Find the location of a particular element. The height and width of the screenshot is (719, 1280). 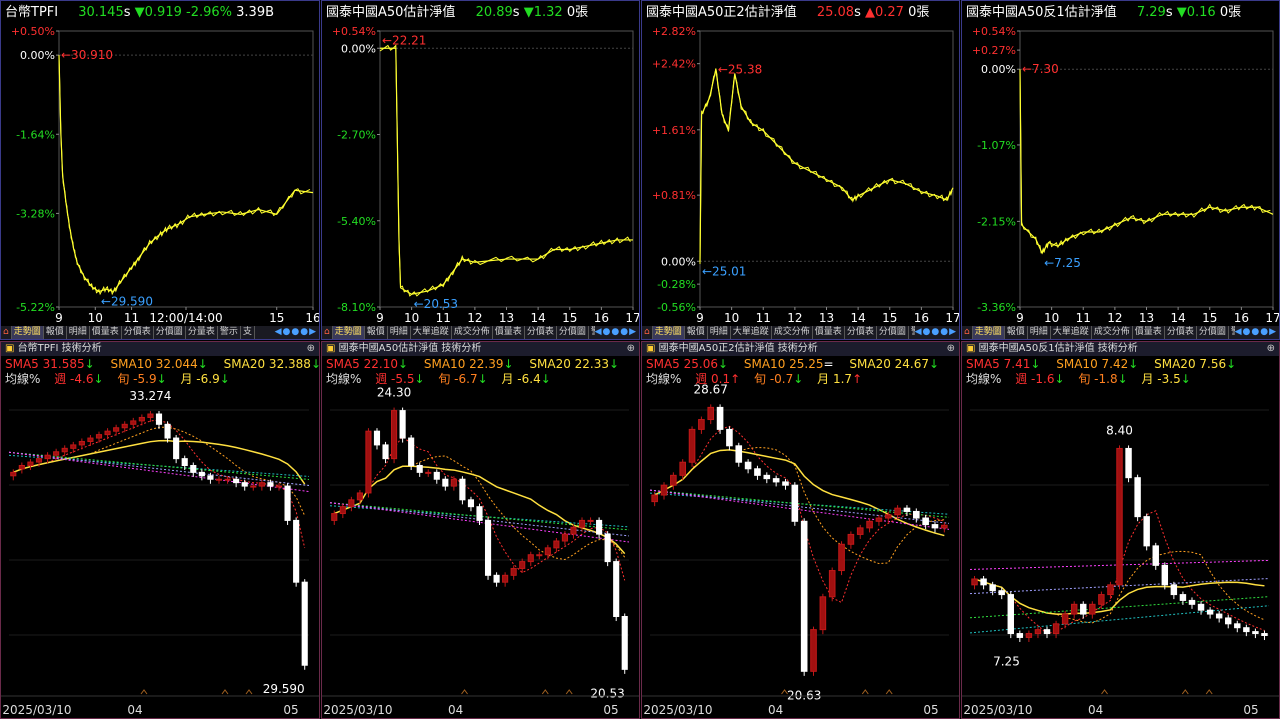

y-tick-label: -1.07% is located at coordinates (996, 145).